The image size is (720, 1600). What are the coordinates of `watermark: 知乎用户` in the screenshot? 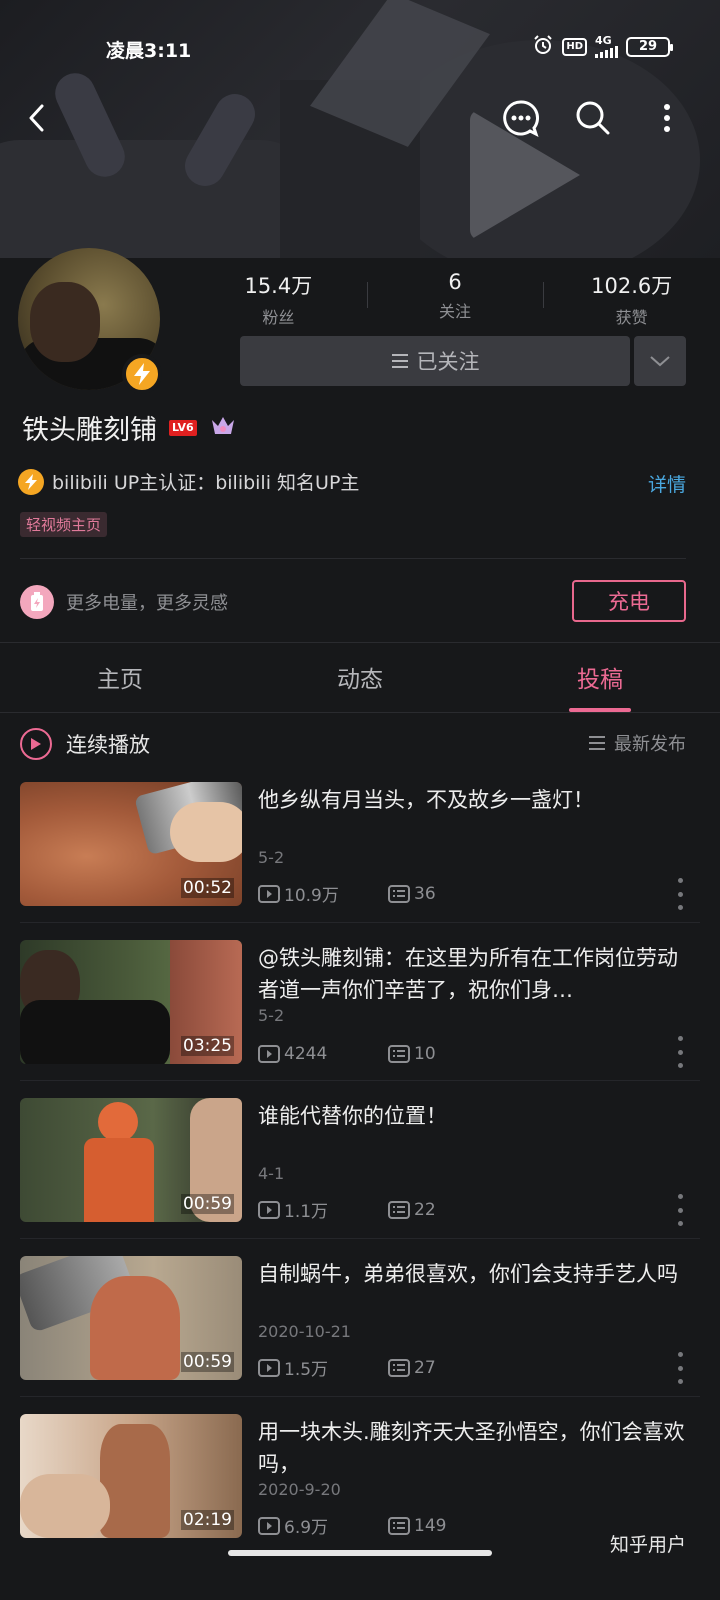 It's located at (647, 1545).